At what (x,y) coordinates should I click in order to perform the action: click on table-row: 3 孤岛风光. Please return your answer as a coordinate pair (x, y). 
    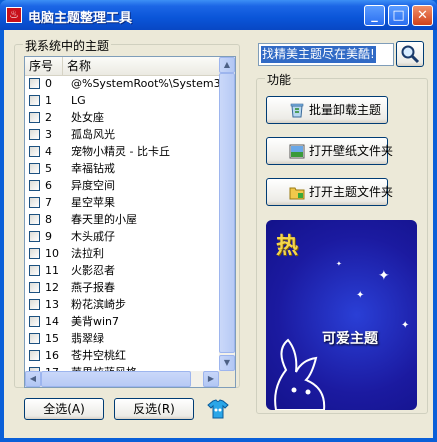
    Looking at the image, I should click on (122, 134).